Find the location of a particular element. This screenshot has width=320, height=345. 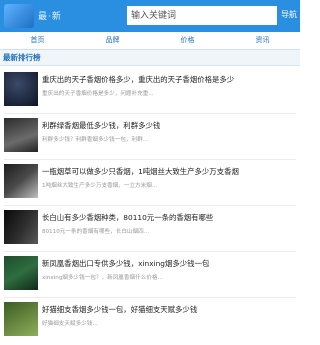

item-title: 一瓶烟草可以做多少只香烟，1吨烟丝大致生产多少万支香烟 is located at coordinates (169, 171).